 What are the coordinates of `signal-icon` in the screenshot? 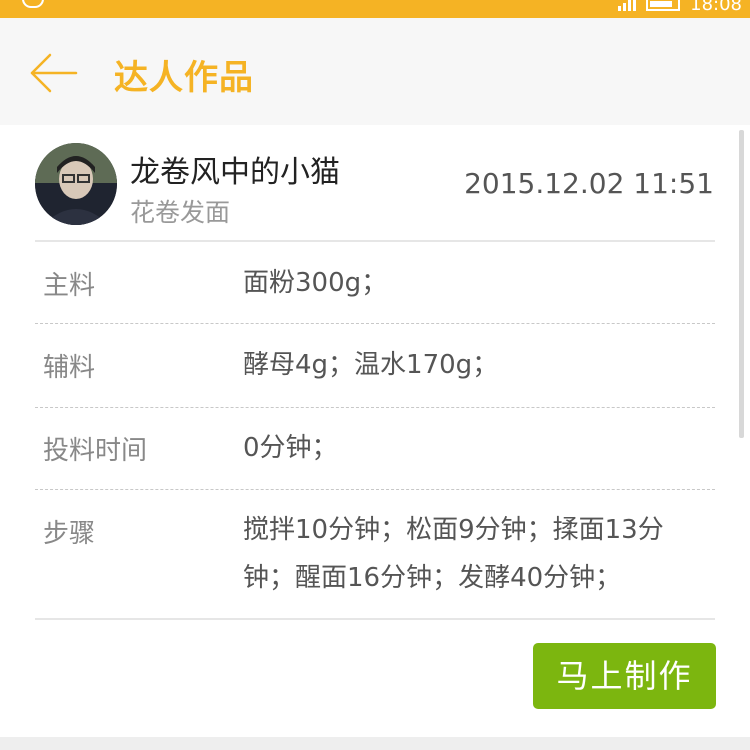 It's located at (627, 5).